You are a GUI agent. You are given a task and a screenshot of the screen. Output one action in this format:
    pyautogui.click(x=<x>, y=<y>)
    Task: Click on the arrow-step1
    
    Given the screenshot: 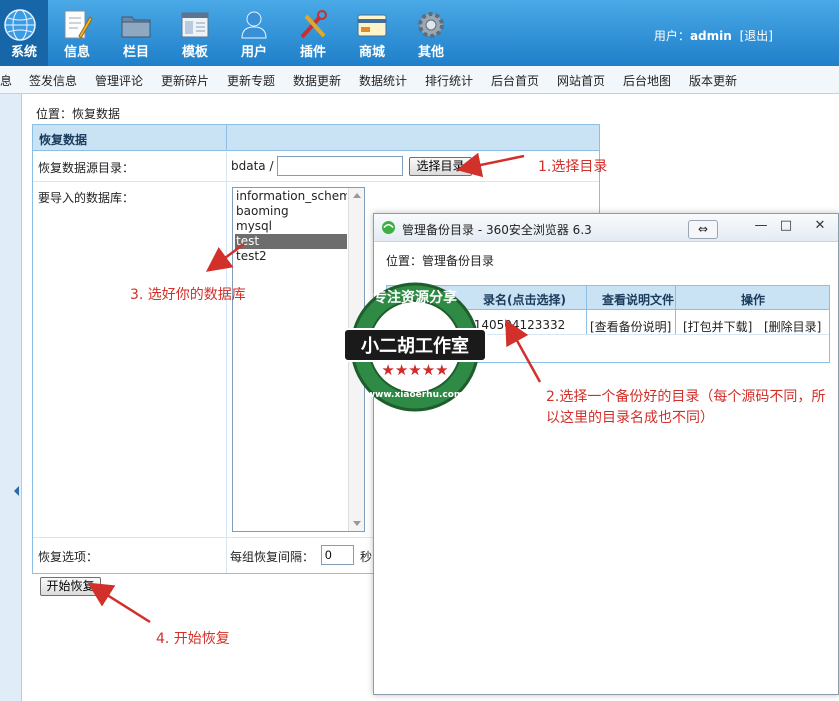 What is the action you would take?
    pyautogui.click(x=490, y=165)
    